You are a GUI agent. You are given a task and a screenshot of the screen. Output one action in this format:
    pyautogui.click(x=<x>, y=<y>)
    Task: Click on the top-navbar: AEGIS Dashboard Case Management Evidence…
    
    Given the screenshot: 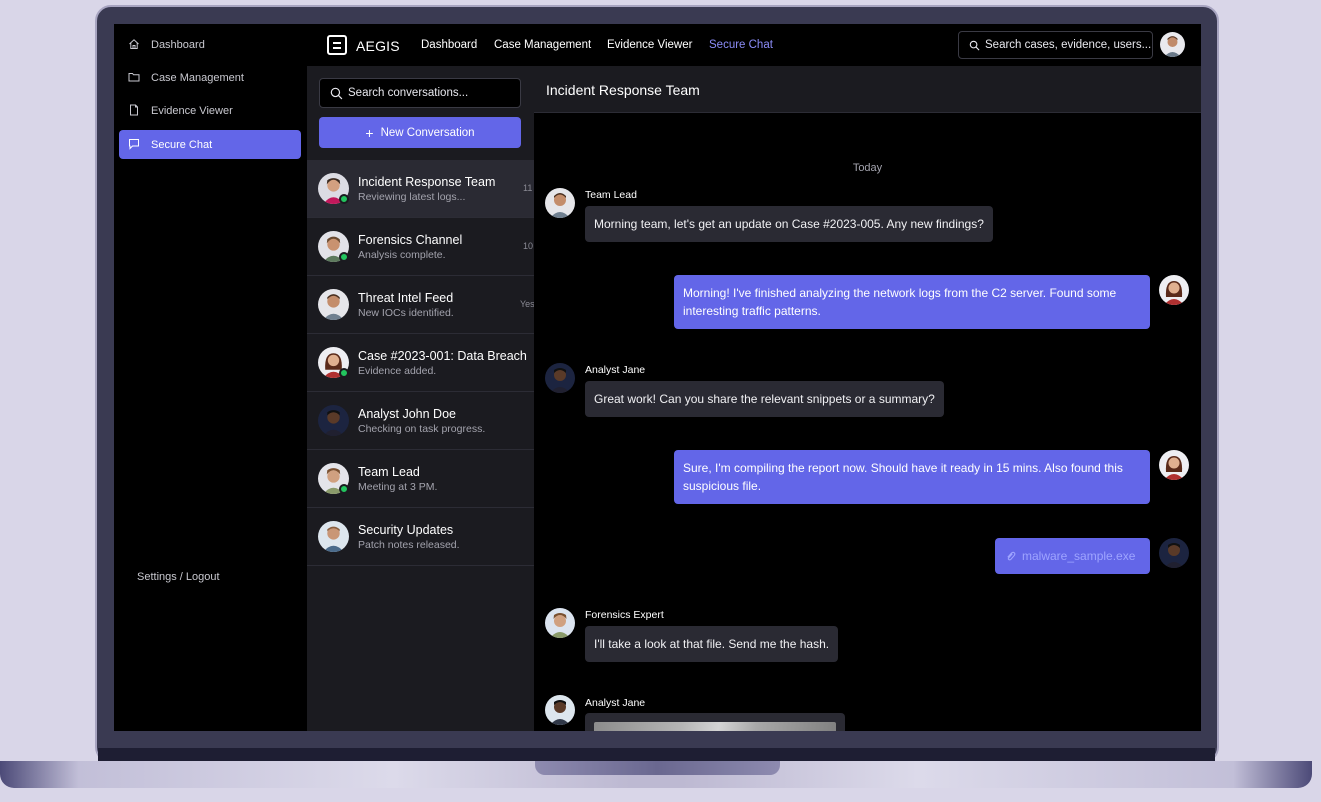 What is the action you would take?
    pyautogui.click(x=754, y=45)
    